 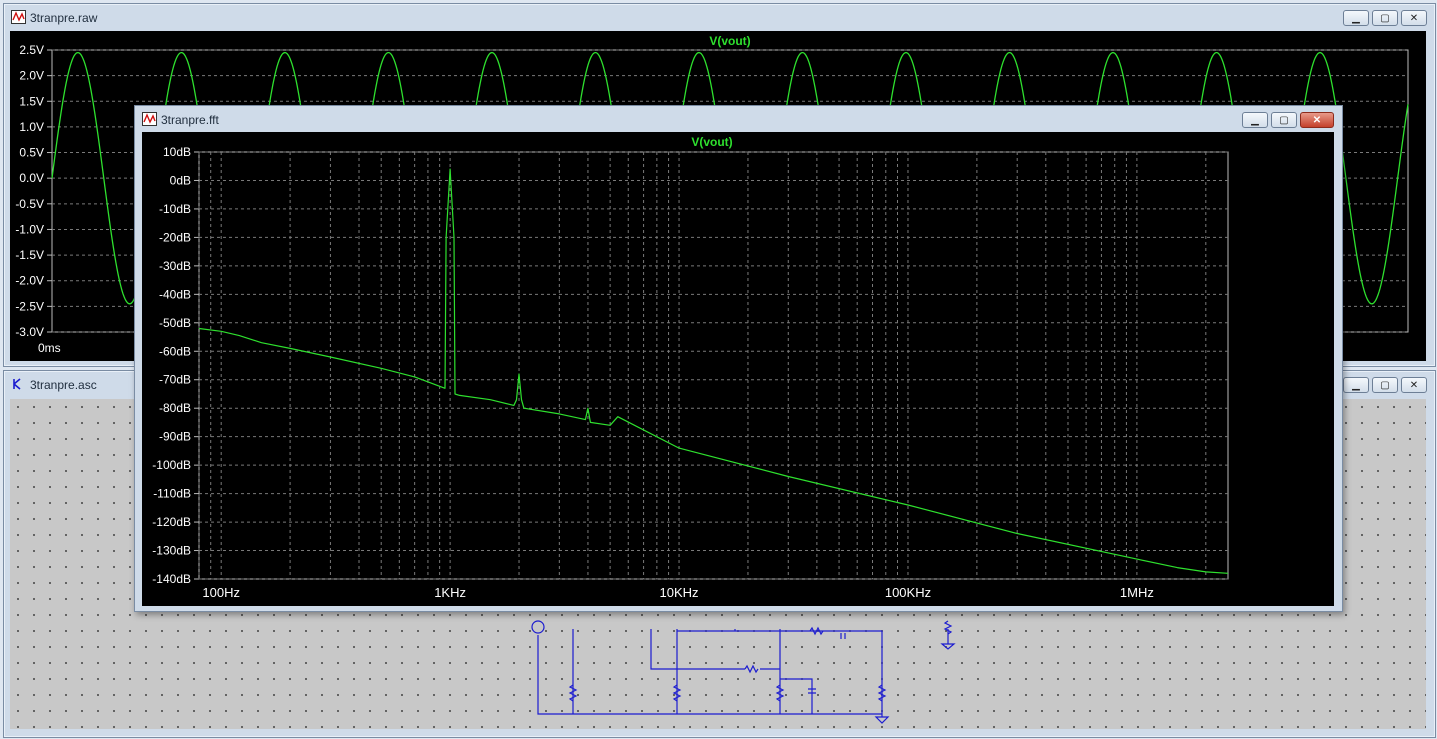 What do you see at coordinates (31, 76) in the screenshot?
I see `raw-y-tick-label: 2.0V` at bounding box center [31, 76].